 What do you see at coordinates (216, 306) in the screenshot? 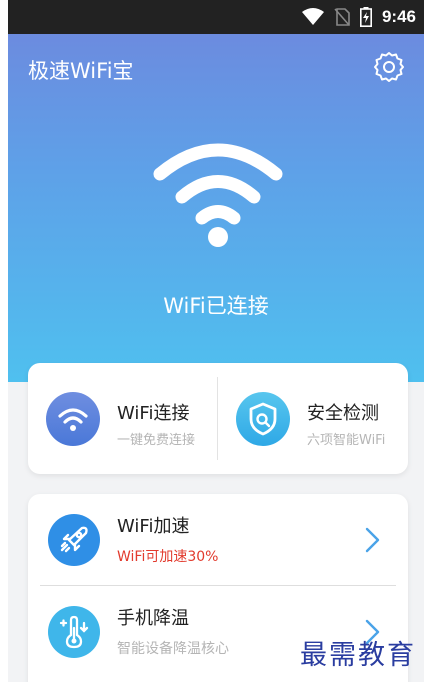
I see `connection-status: WiFi已连接` at bounding box center [216, 306].